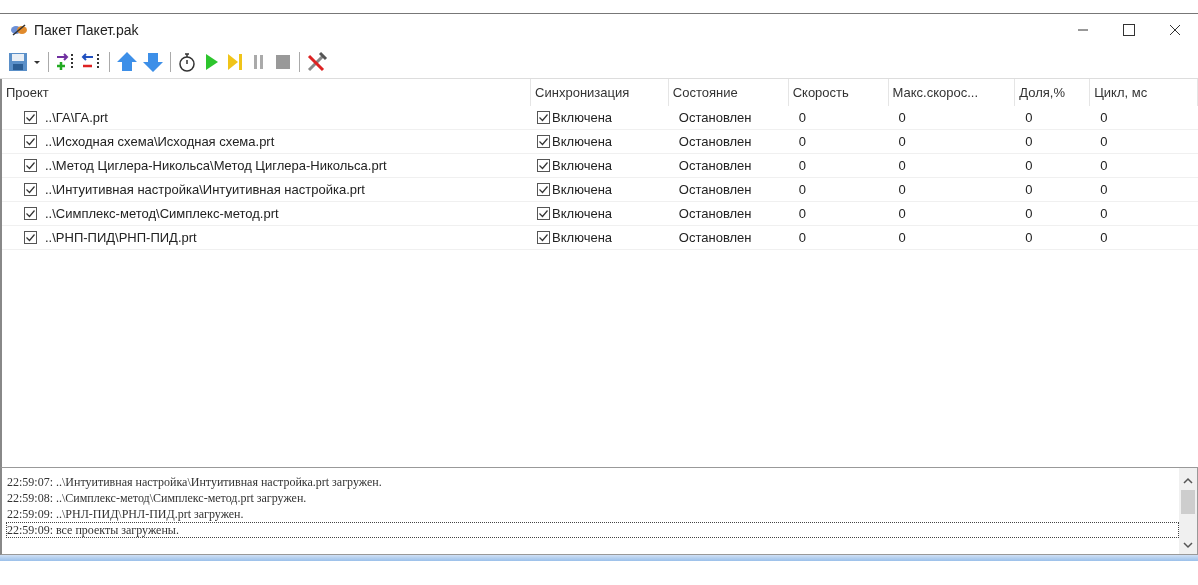 The width and height of the screenshot is (1198, 585). I want to click on stopwatch-icon, so click(187, 62).